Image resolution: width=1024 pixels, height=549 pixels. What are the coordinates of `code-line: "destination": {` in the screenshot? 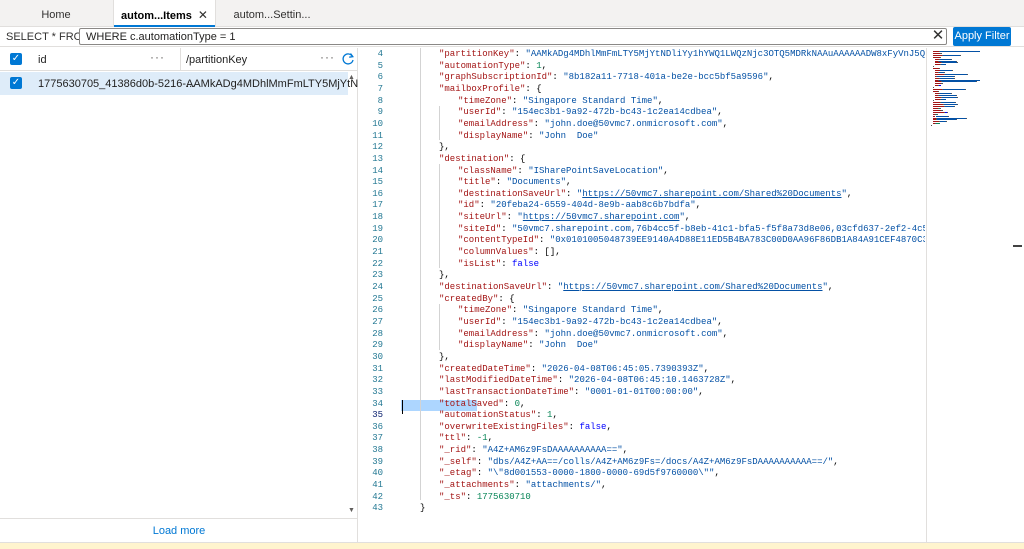 It's located at (482, 159).